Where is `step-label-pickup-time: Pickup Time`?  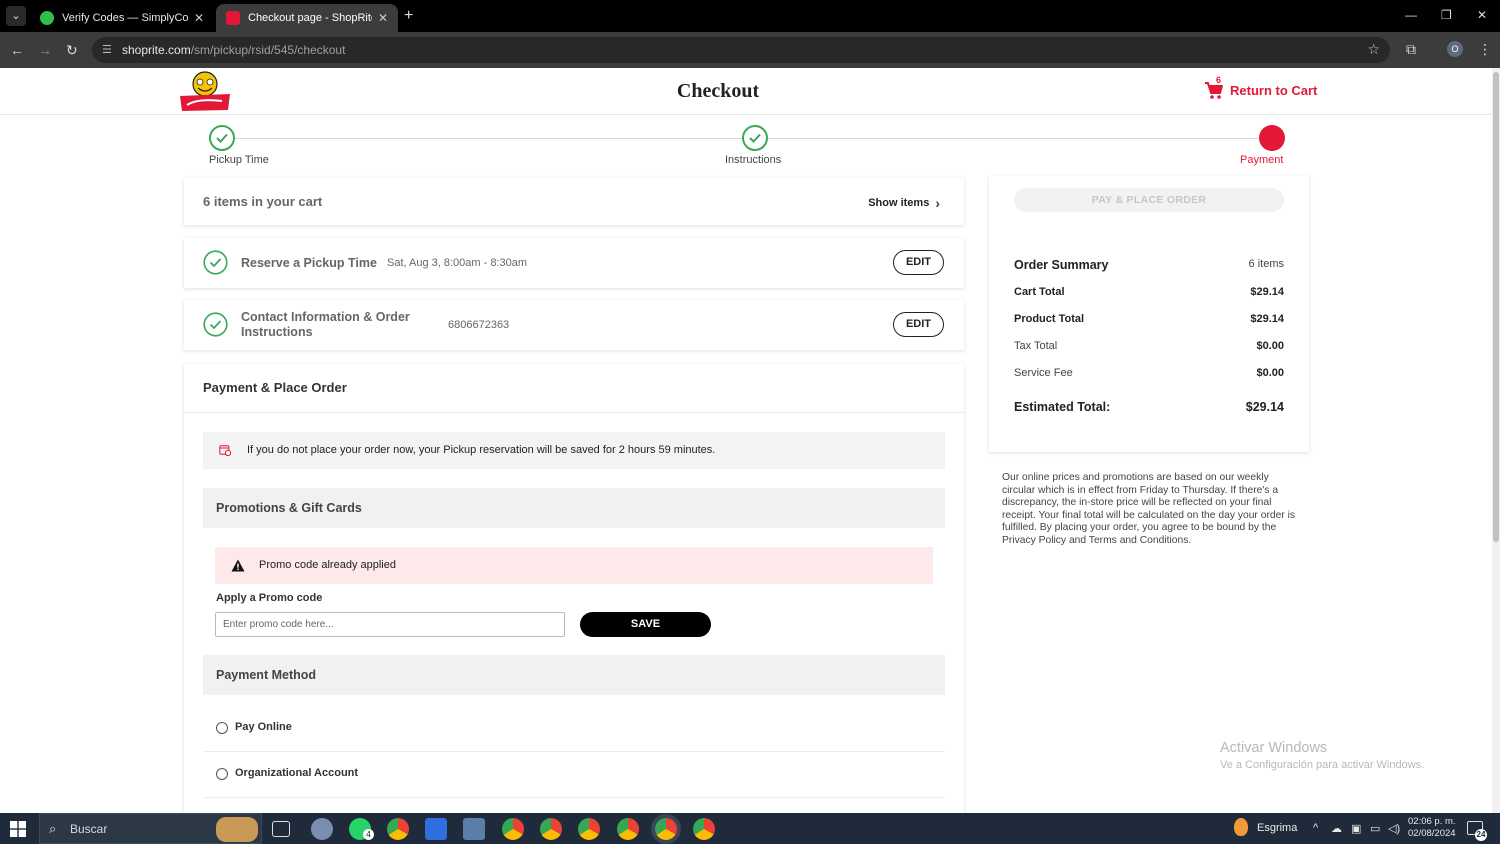
step-label-pickup-time: Pickup Time is located at coordinates (239, 160).